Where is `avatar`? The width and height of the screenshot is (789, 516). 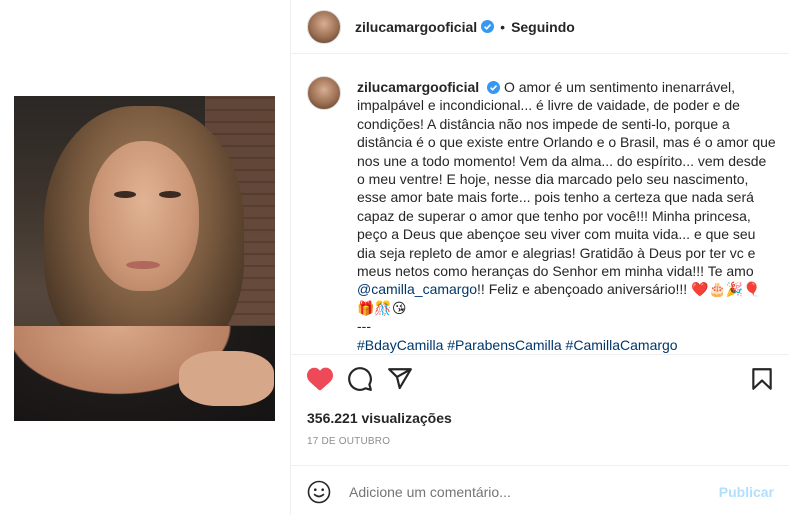
avatar is located at coordinates (324, 26).